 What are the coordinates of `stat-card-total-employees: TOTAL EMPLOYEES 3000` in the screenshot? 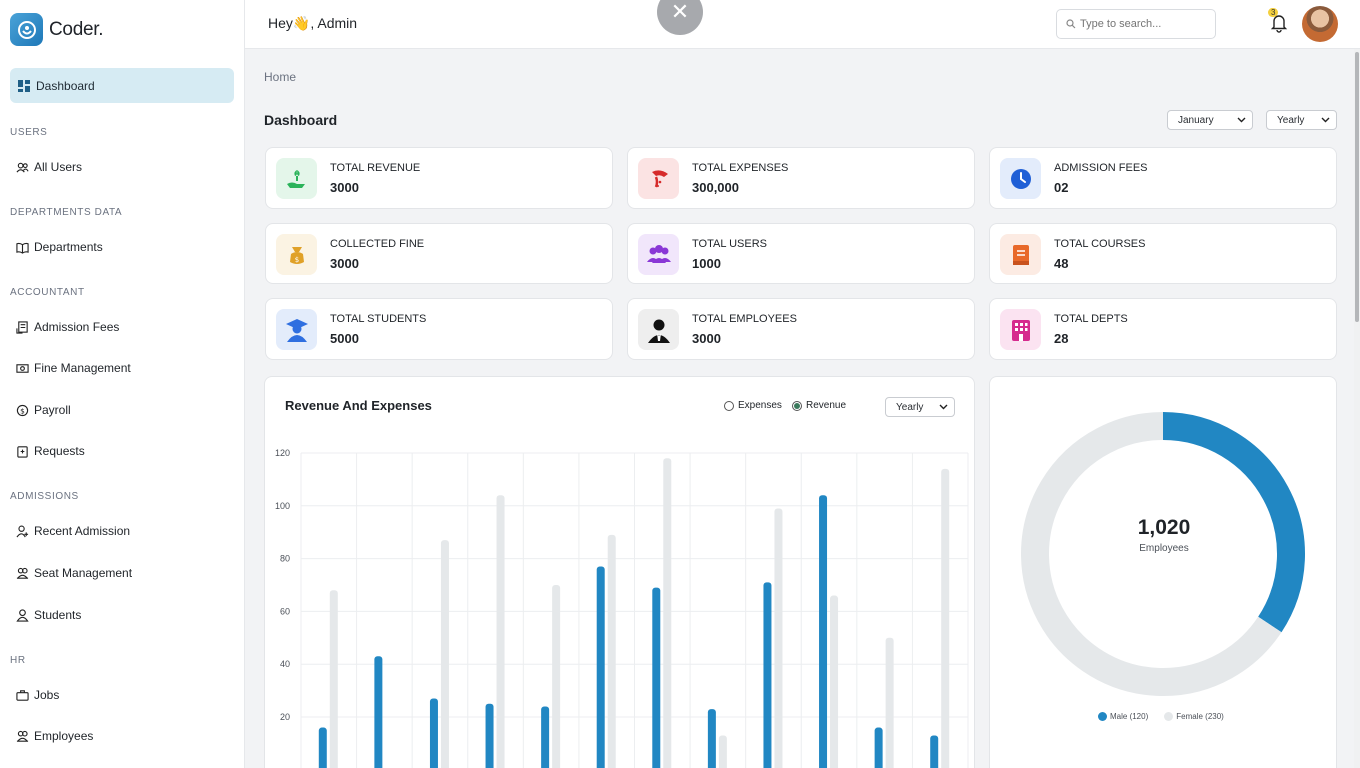 It's located at (801, 329).